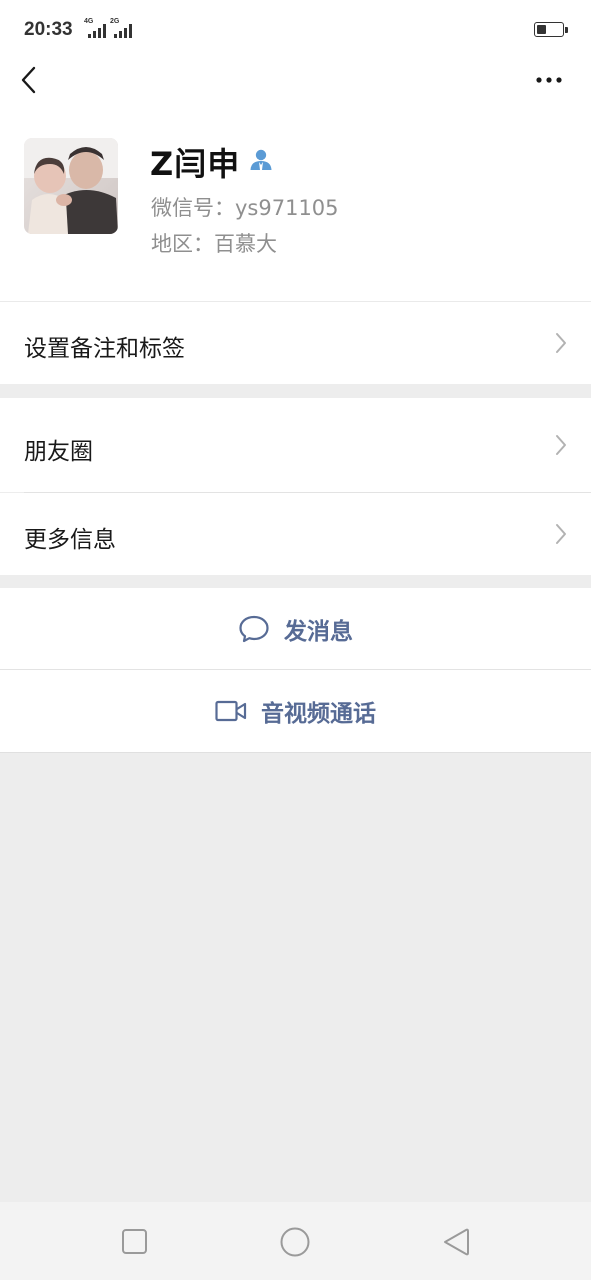  What do you see at coordinates (295, 534) in the screenshot?
I see `more-info-cell: 更多信息` at bounding box center [295, 534].